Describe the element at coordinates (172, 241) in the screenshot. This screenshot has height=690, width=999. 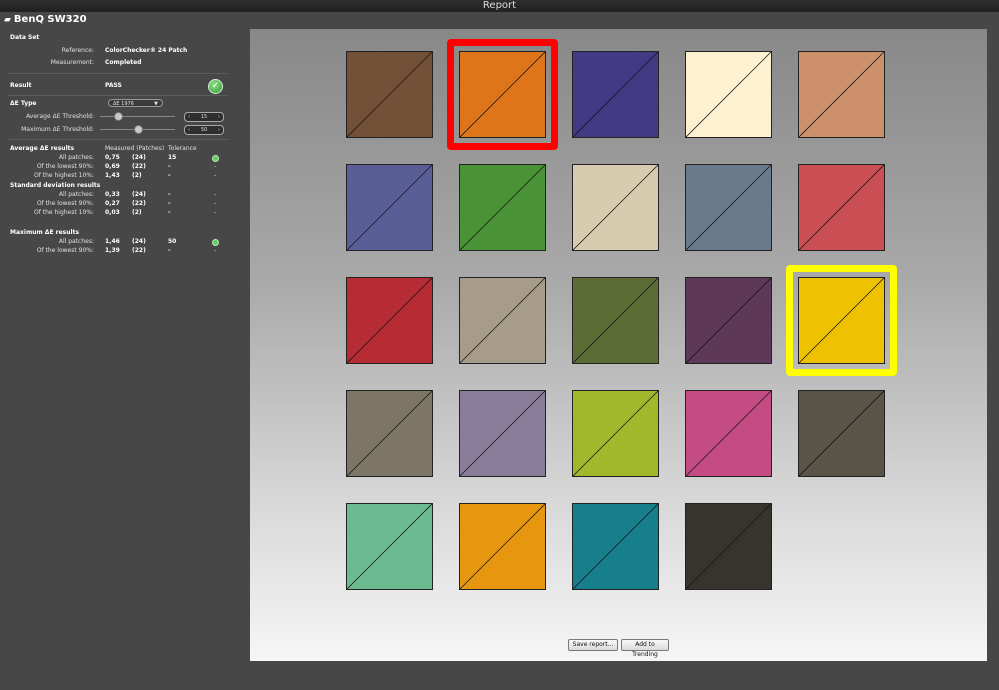
I see `tolerance-value: 50` at that location.